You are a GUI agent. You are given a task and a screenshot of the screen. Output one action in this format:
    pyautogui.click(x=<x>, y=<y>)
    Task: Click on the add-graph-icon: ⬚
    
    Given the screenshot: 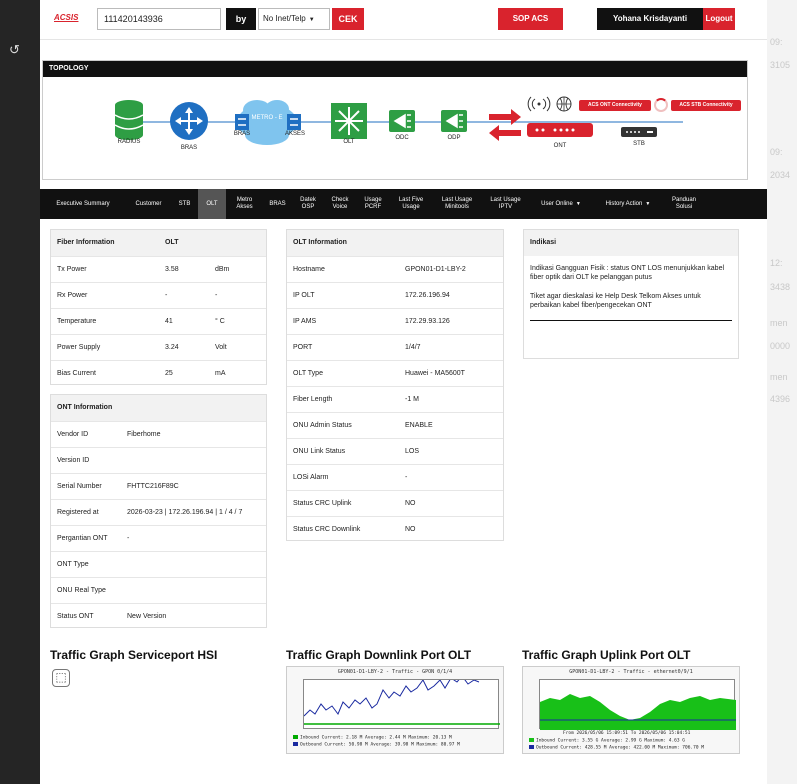 What is the action you would take?
    pyautogui.click(x=61, y=678)
    